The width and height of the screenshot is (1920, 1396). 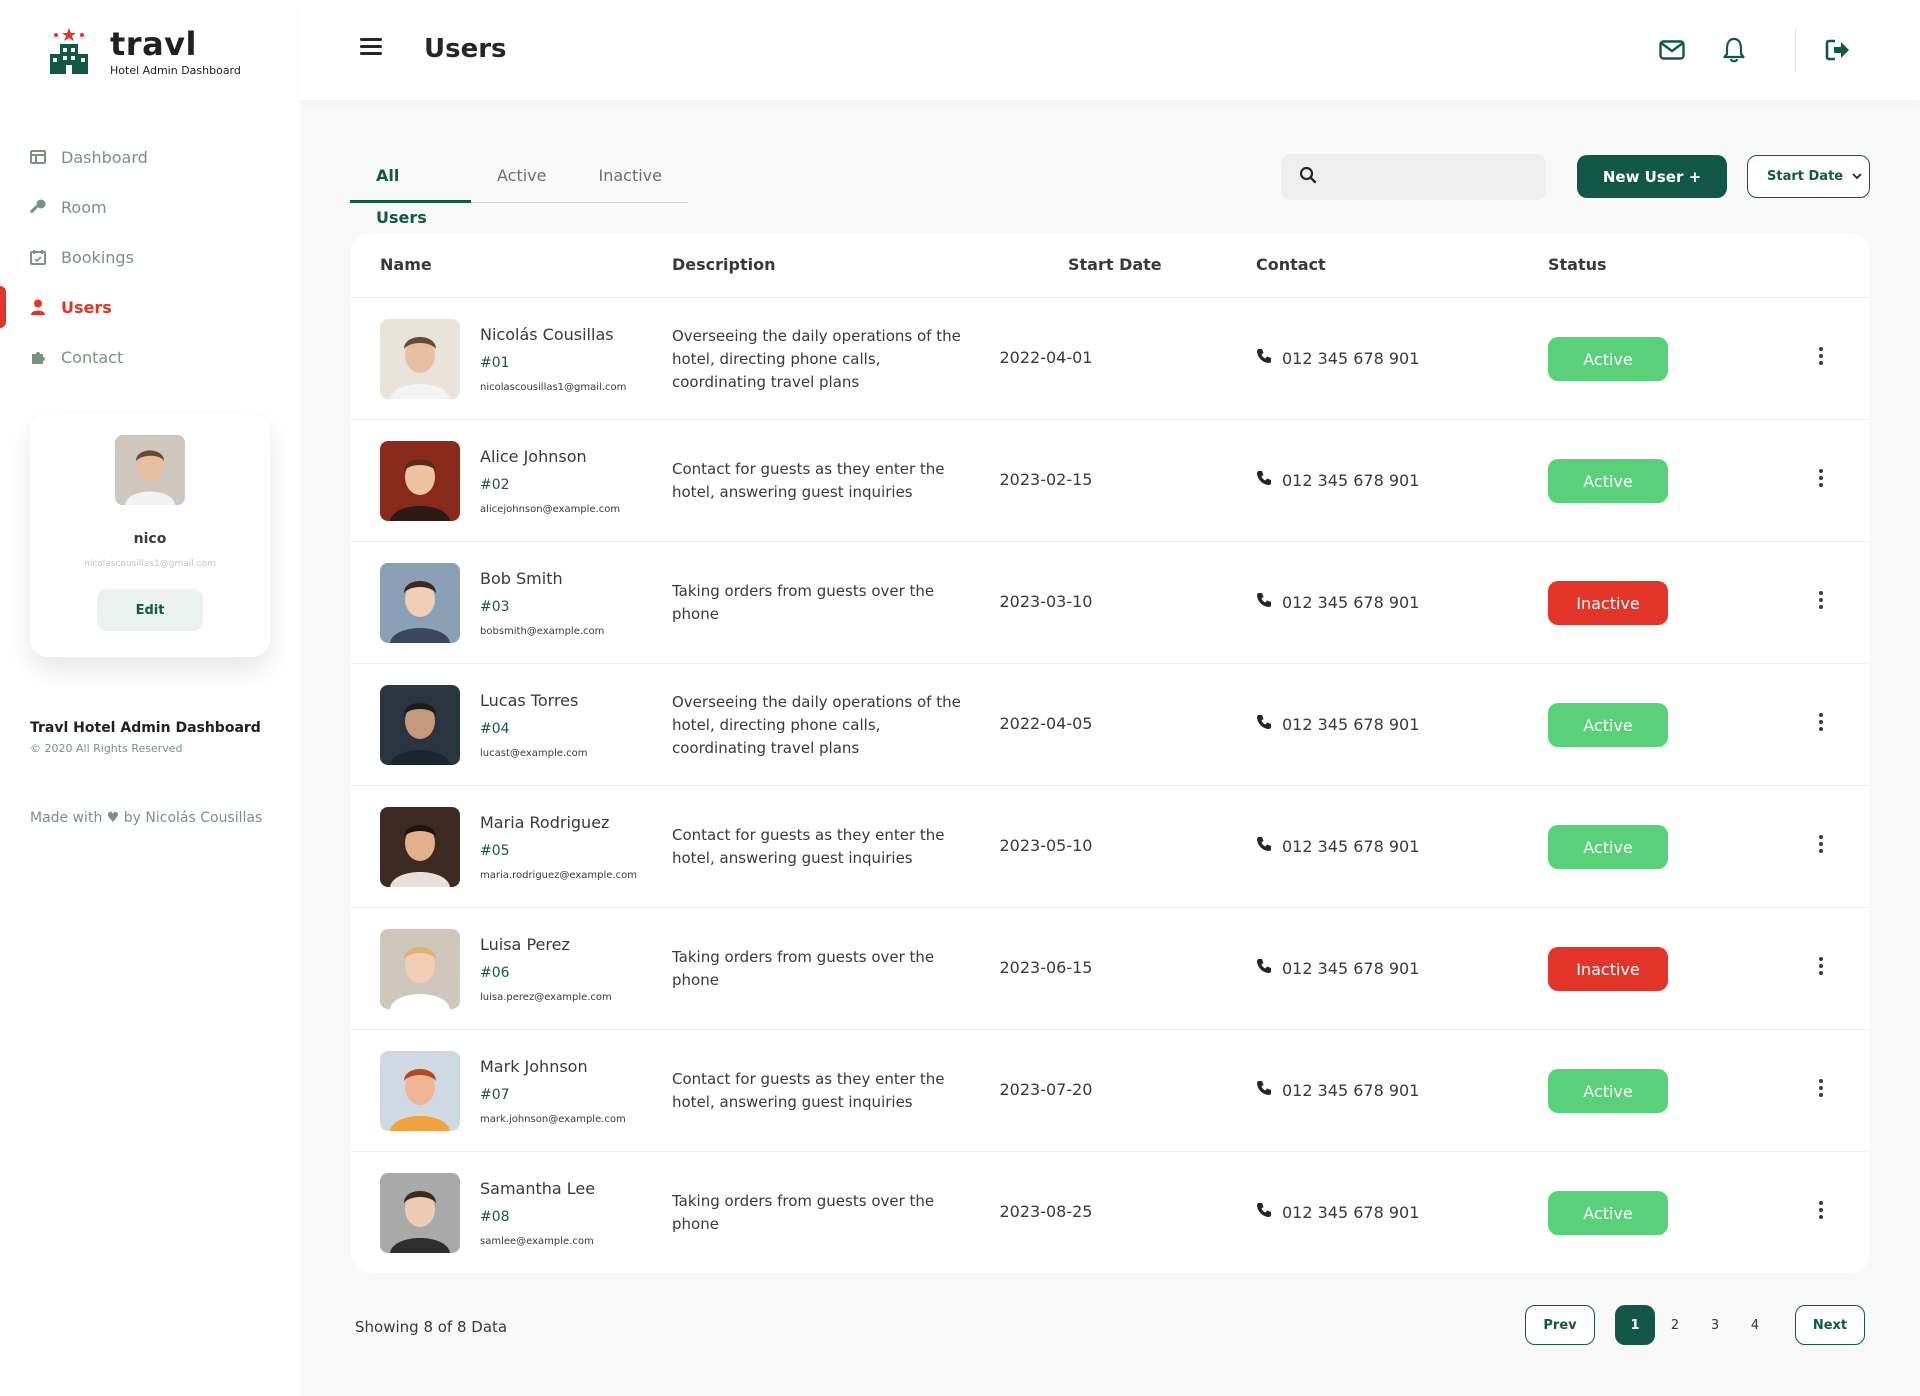 I want to click on topbar-divider, so click(x=1795, y=50).